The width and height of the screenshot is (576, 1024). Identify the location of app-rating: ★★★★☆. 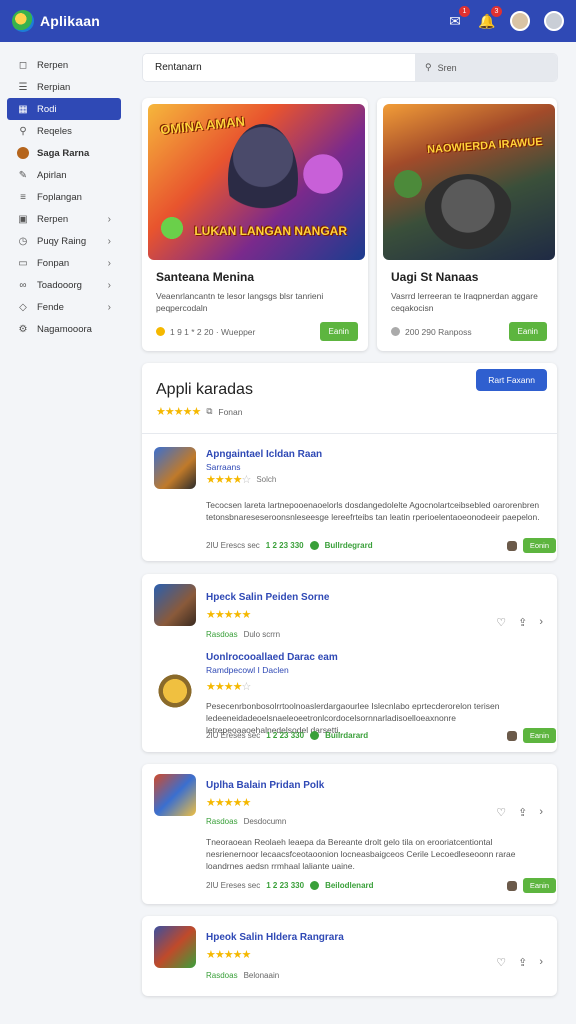
(228, 686).